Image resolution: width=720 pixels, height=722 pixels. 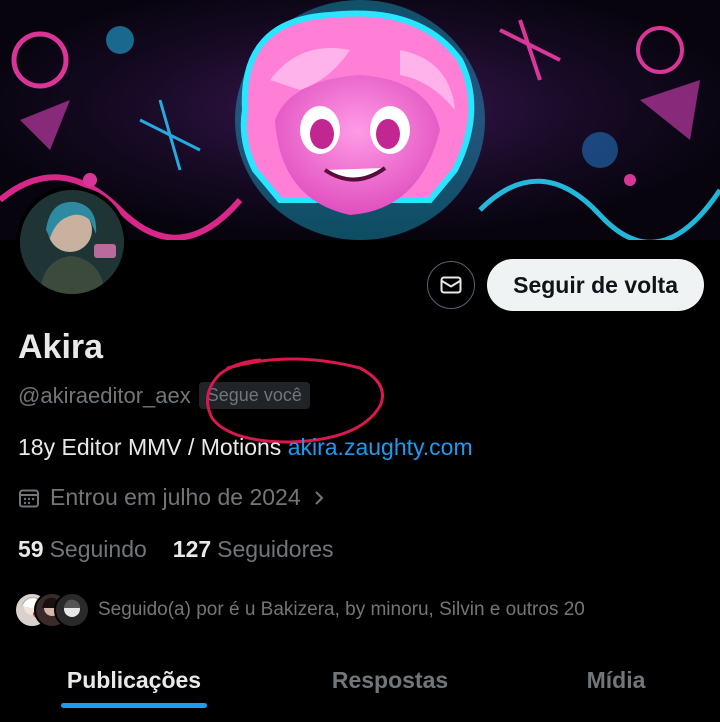 I want to click on mail-icon, so click(x=451, y=285).